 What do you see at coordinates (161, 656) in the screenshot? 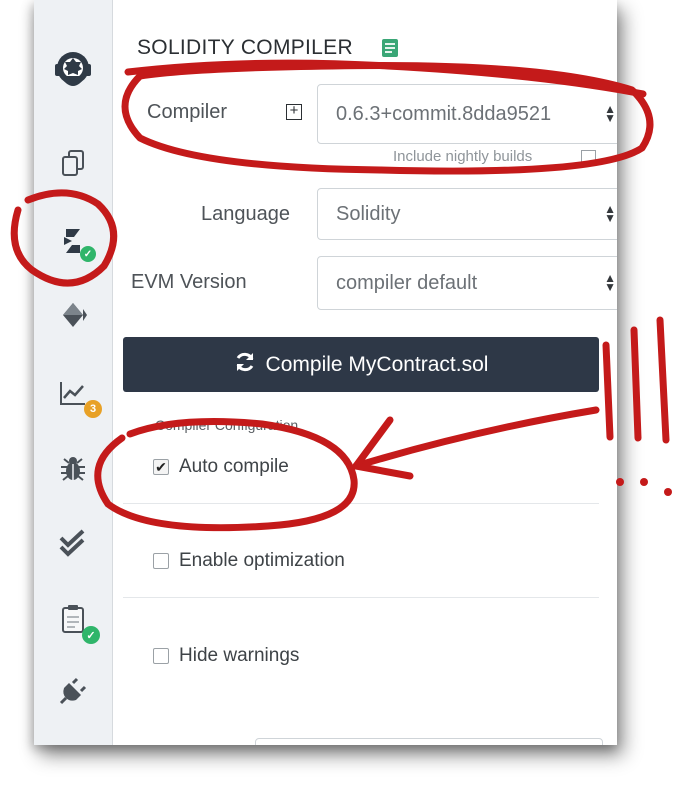
I see `hide-warnings-checkbox` at bounding box center [161, 656].